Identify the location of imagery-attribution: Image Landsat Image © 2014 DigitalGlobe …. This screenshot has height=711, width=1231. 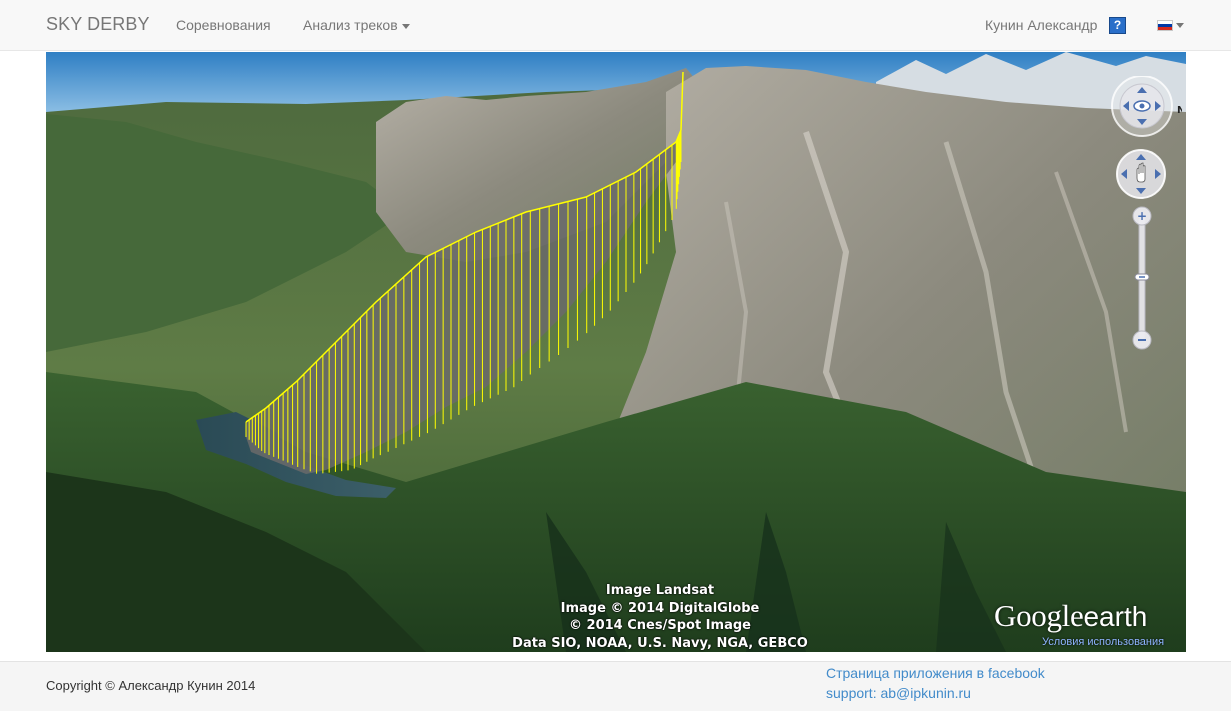
(660, 617).